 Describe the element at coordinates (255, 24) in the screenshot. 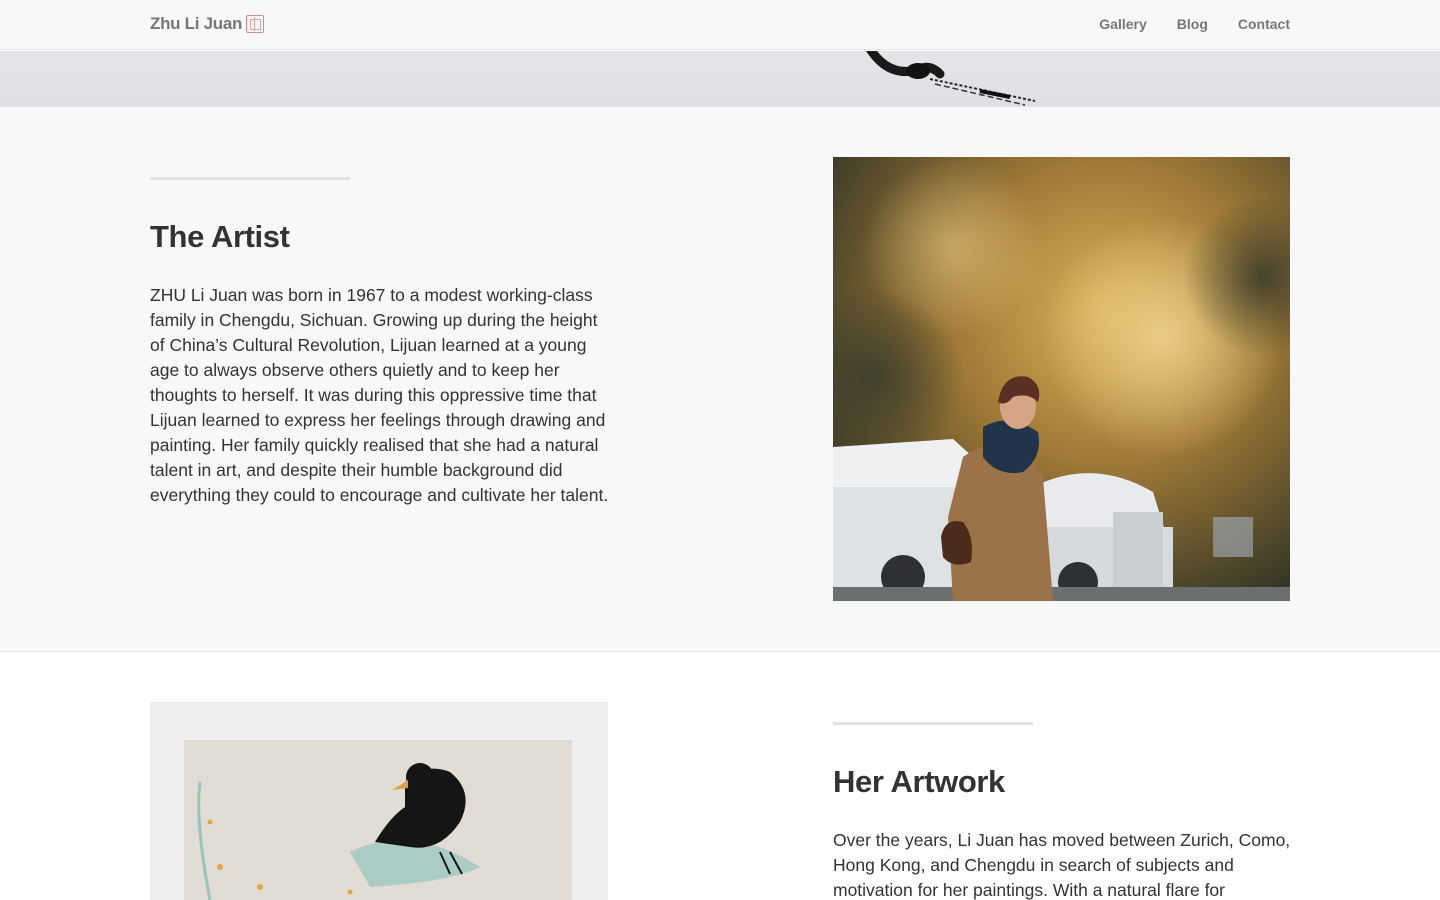

I see `seal-stamp-icon` at that location.